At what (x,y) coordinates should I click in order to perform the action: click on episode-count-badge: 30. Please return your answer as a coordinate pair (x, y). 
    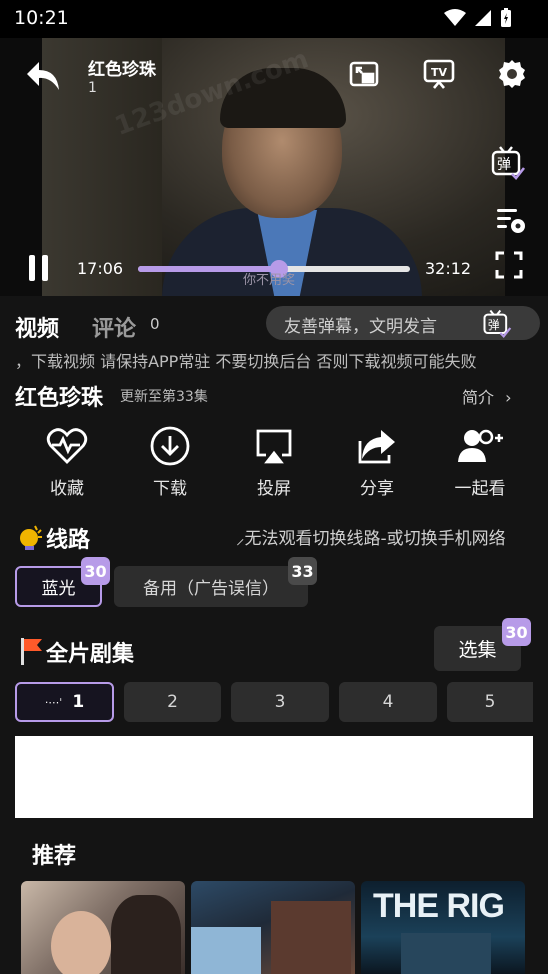
    Looking at the image, I should click on (516, 632).